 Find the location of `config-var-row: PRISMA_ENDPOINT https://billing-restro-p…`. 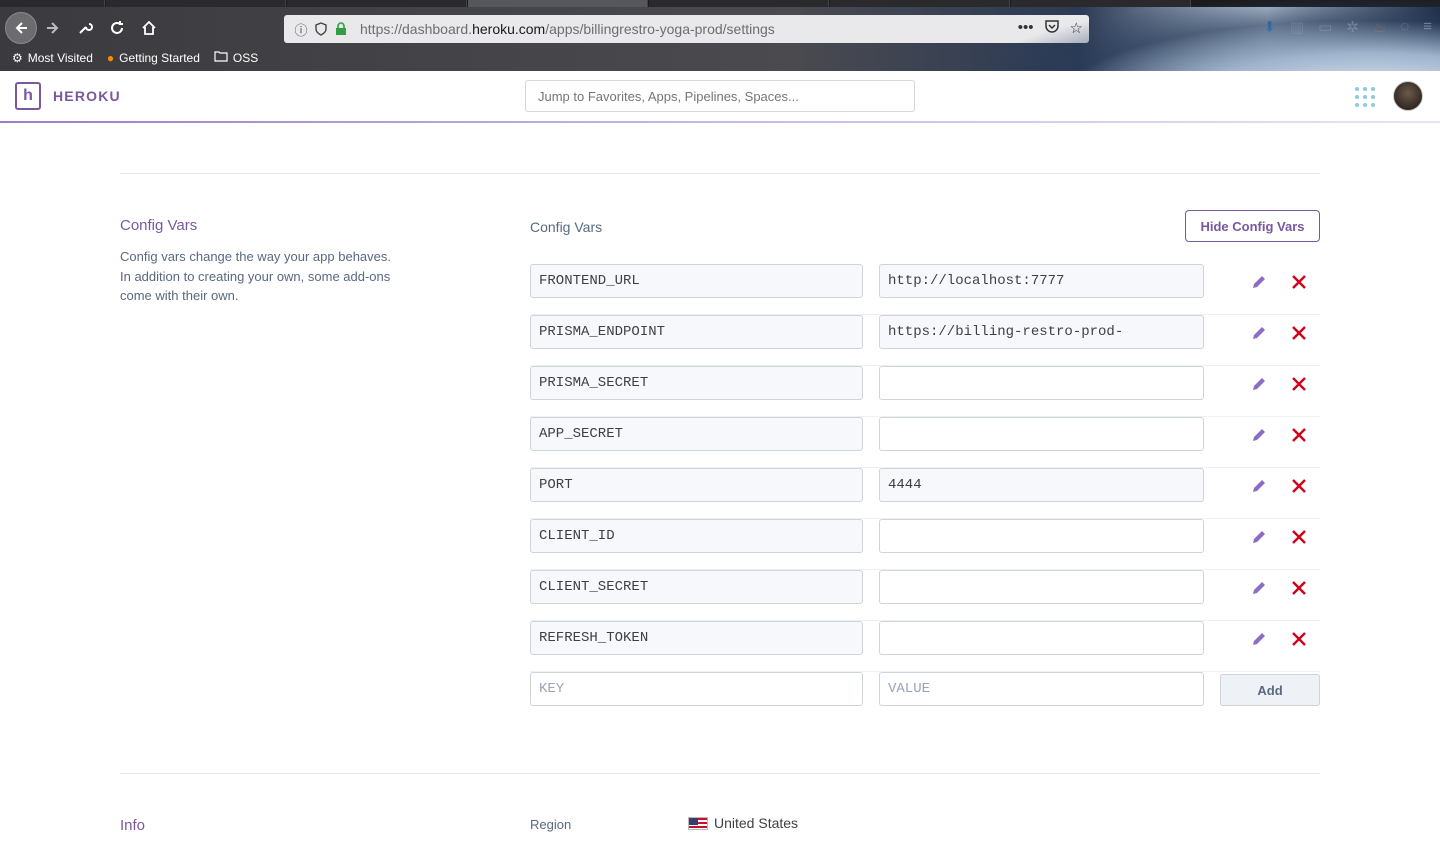

config-var-row: PRISMA_ENDPOINT https://billing-restro-p… is located at coordinates (925, 340).